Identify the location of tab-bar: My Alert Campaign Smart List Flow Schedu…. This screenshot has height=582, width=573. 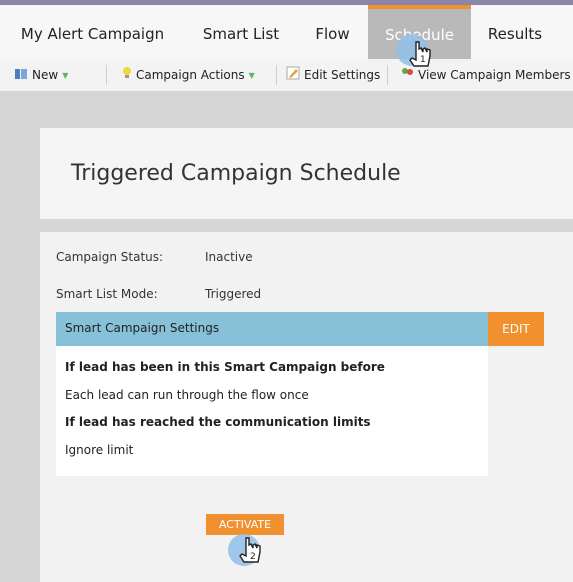
(286, 32).